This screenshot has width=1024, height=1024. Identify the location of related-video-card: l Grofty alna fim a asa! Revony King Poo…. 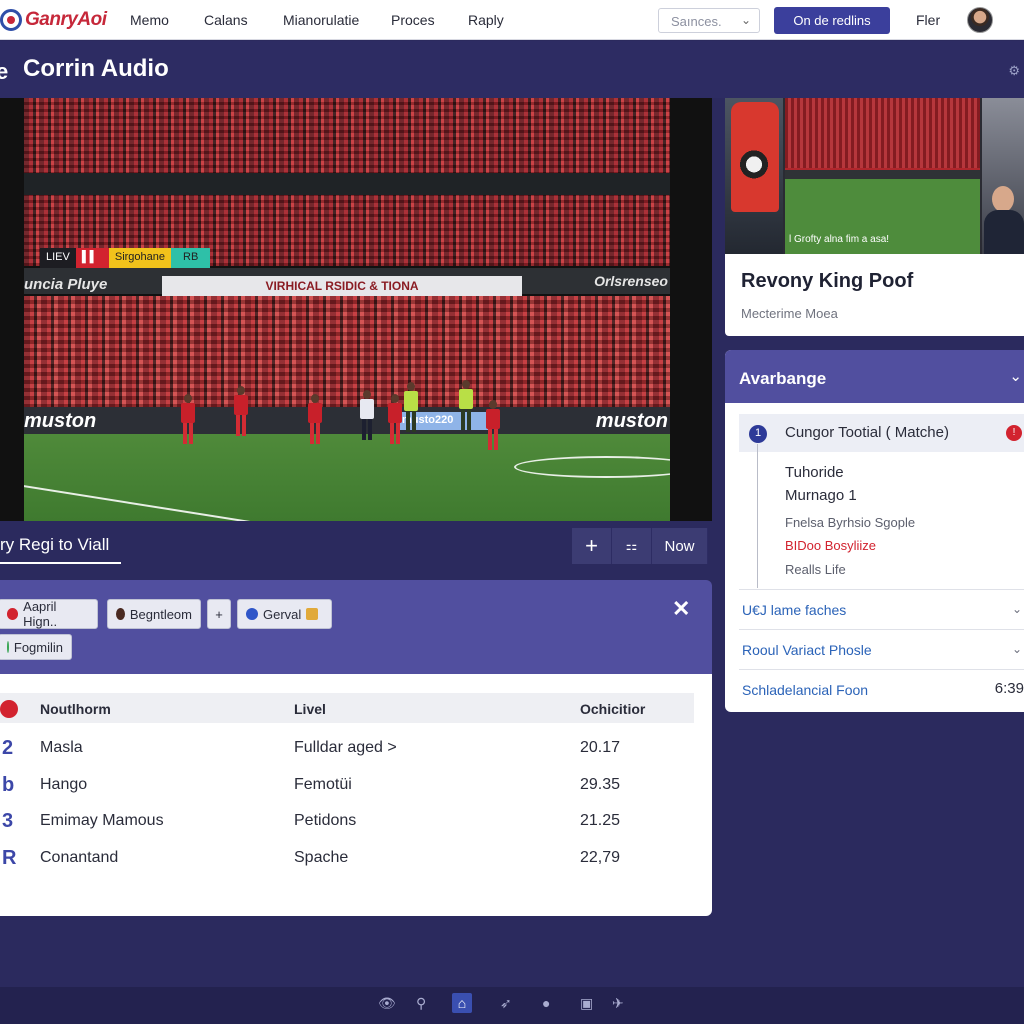
(874, 217).